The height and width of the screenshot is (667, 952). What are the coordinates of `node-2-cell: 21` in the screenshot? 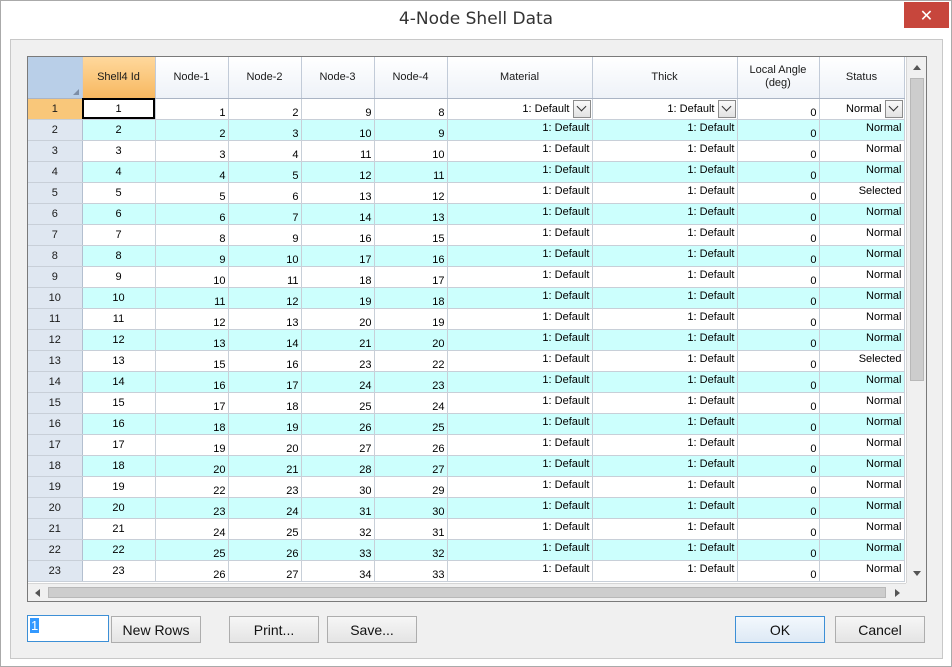 It's located at (265, 466).